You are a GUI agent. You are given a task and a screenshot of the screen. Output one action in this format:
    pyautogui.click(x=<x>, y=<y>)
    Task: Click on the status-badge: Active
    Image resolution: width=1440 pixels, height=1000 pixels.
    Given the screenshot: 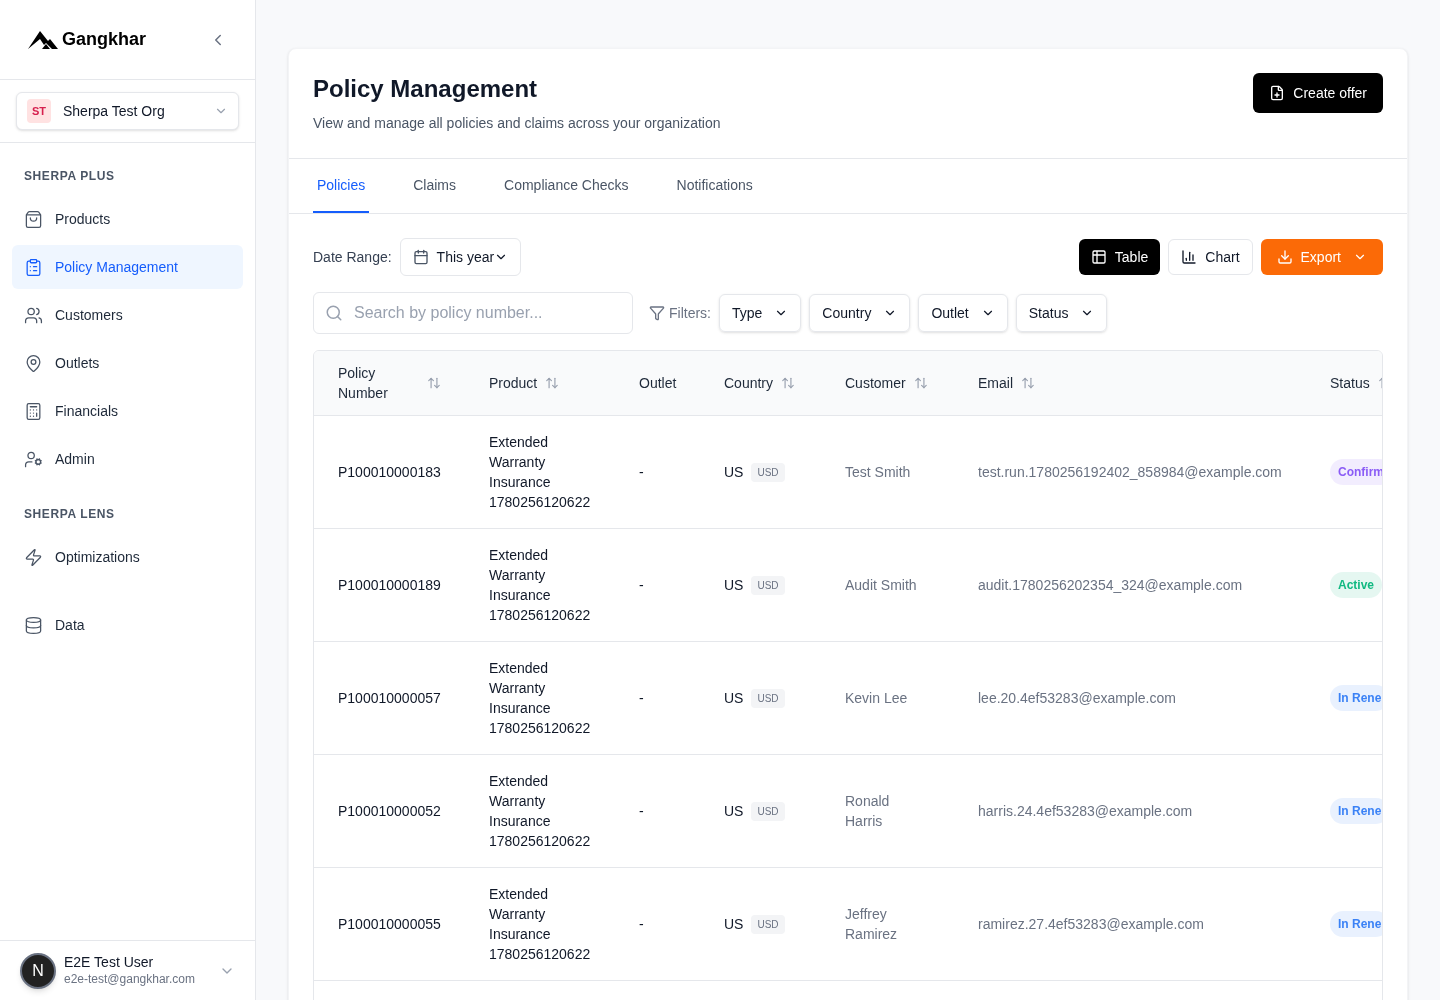 What is the action you would take?
    pyautogui.click(x=1356, y=585)
    